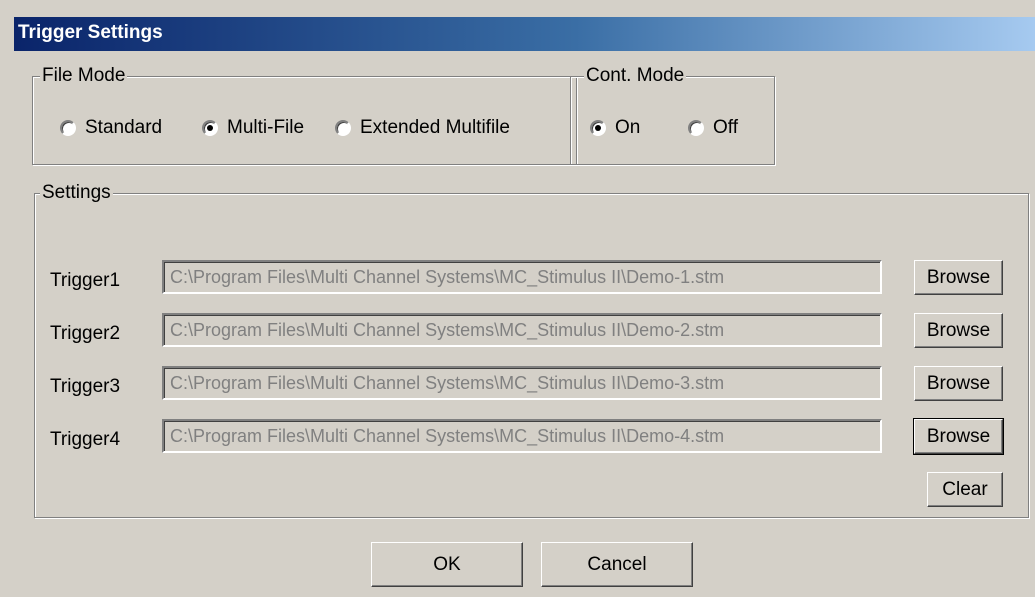 Image resolution: width=1035 pixels, height=597 pixels. What do you see at coordinates (672, 115) in the screenshot?
I see `cont-mode-group: Cont. Mode On Off` at bounding box center [672, 115].